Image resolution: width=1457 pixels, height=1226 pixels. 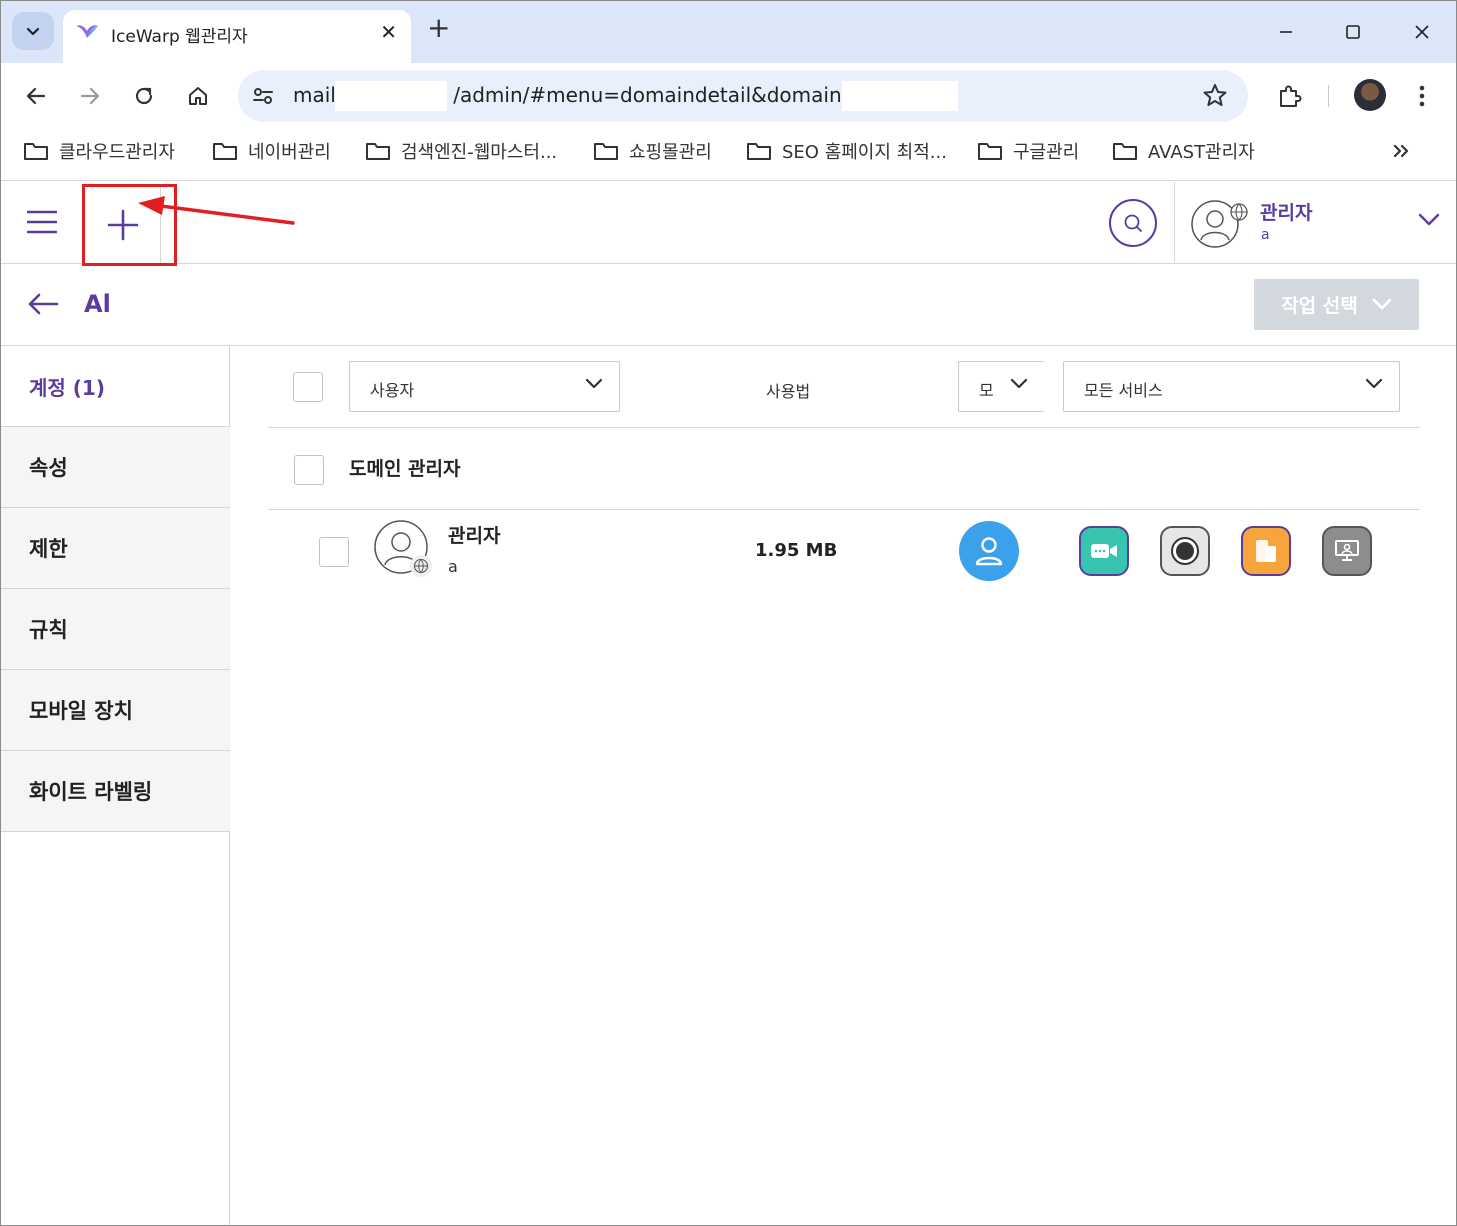 I want to click on browser-toolbar: mail./admin/#menu=domaindetail&domain=a, so click(x=728, y=96).